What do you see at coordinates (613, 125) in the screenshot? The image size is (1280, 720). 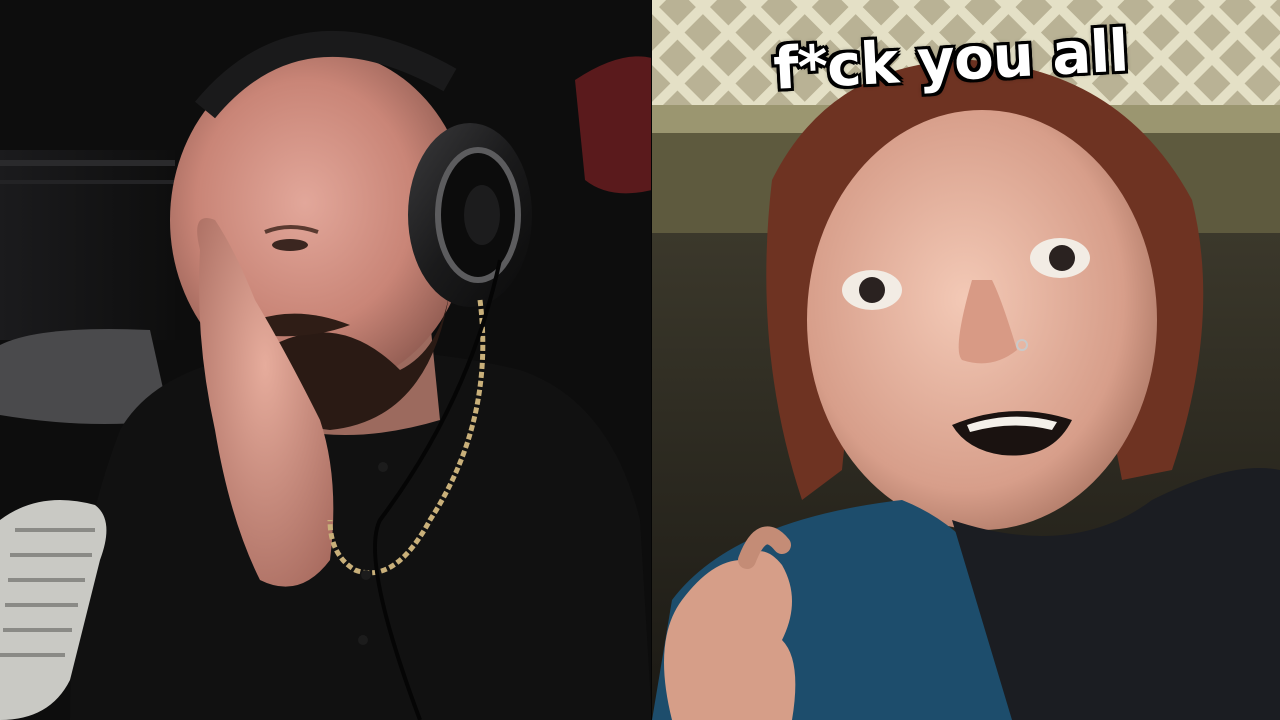 I see `chair-back` at bounding box center [613, 125].